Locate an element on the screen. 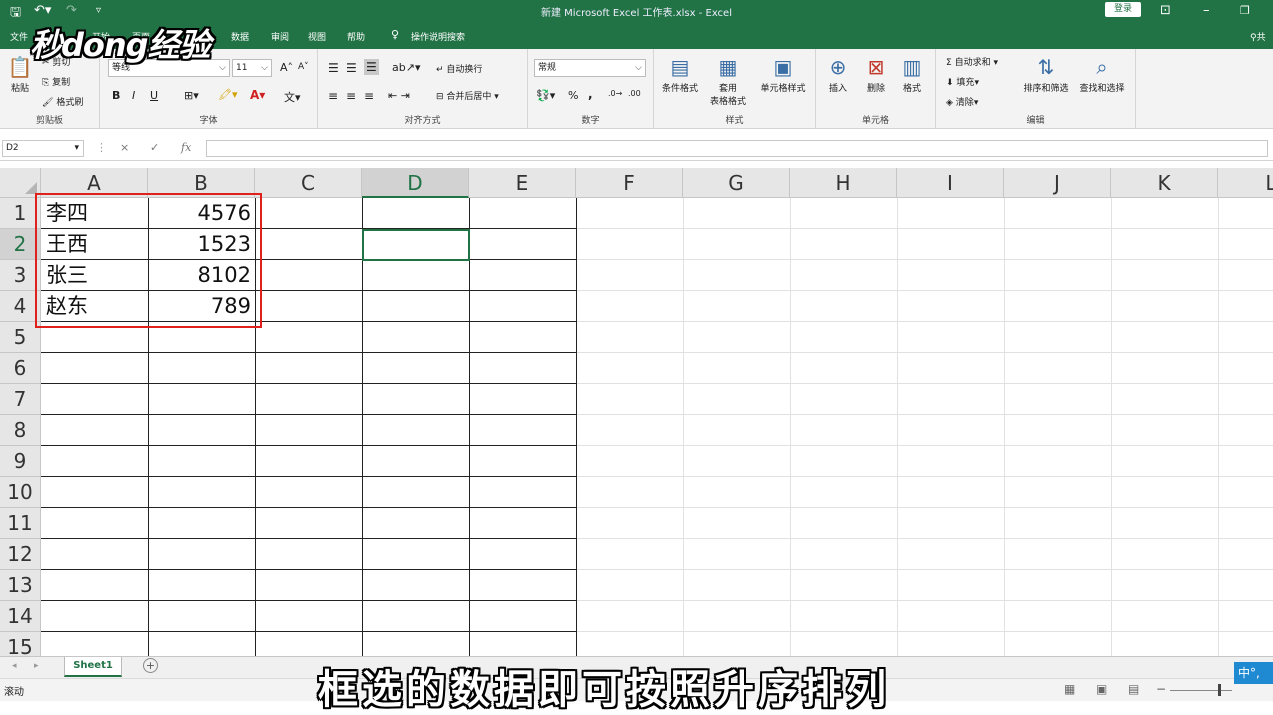  align-right-icon: ≡ is located at coordinates (369, 96).